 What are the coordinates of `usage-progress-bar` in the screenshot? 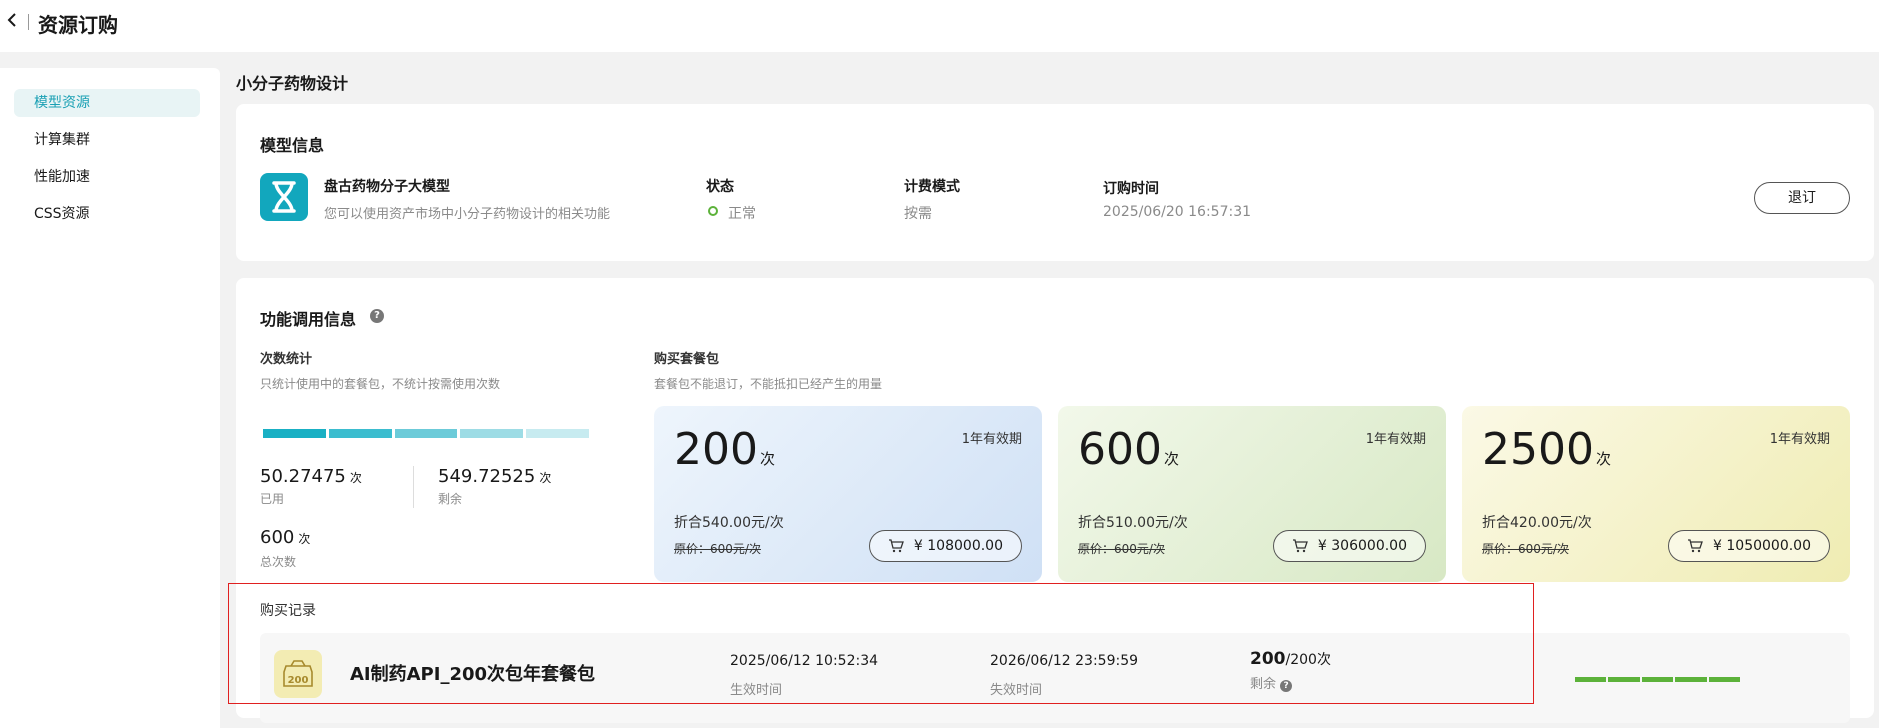 It's located at (426, 433).